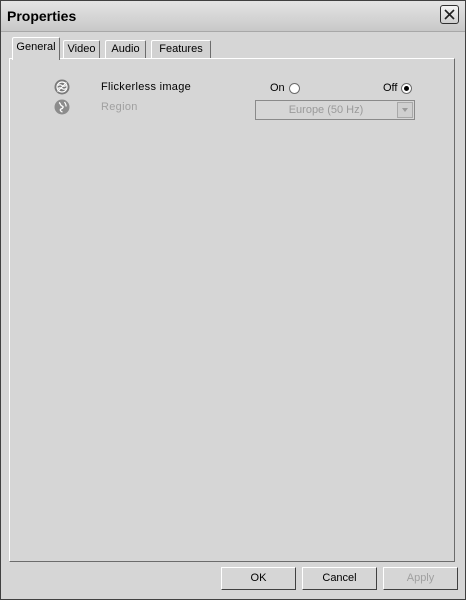  Describe the element at coordinates (233, 16) in the screenshot. I see `title-bar: Properties` at that location.